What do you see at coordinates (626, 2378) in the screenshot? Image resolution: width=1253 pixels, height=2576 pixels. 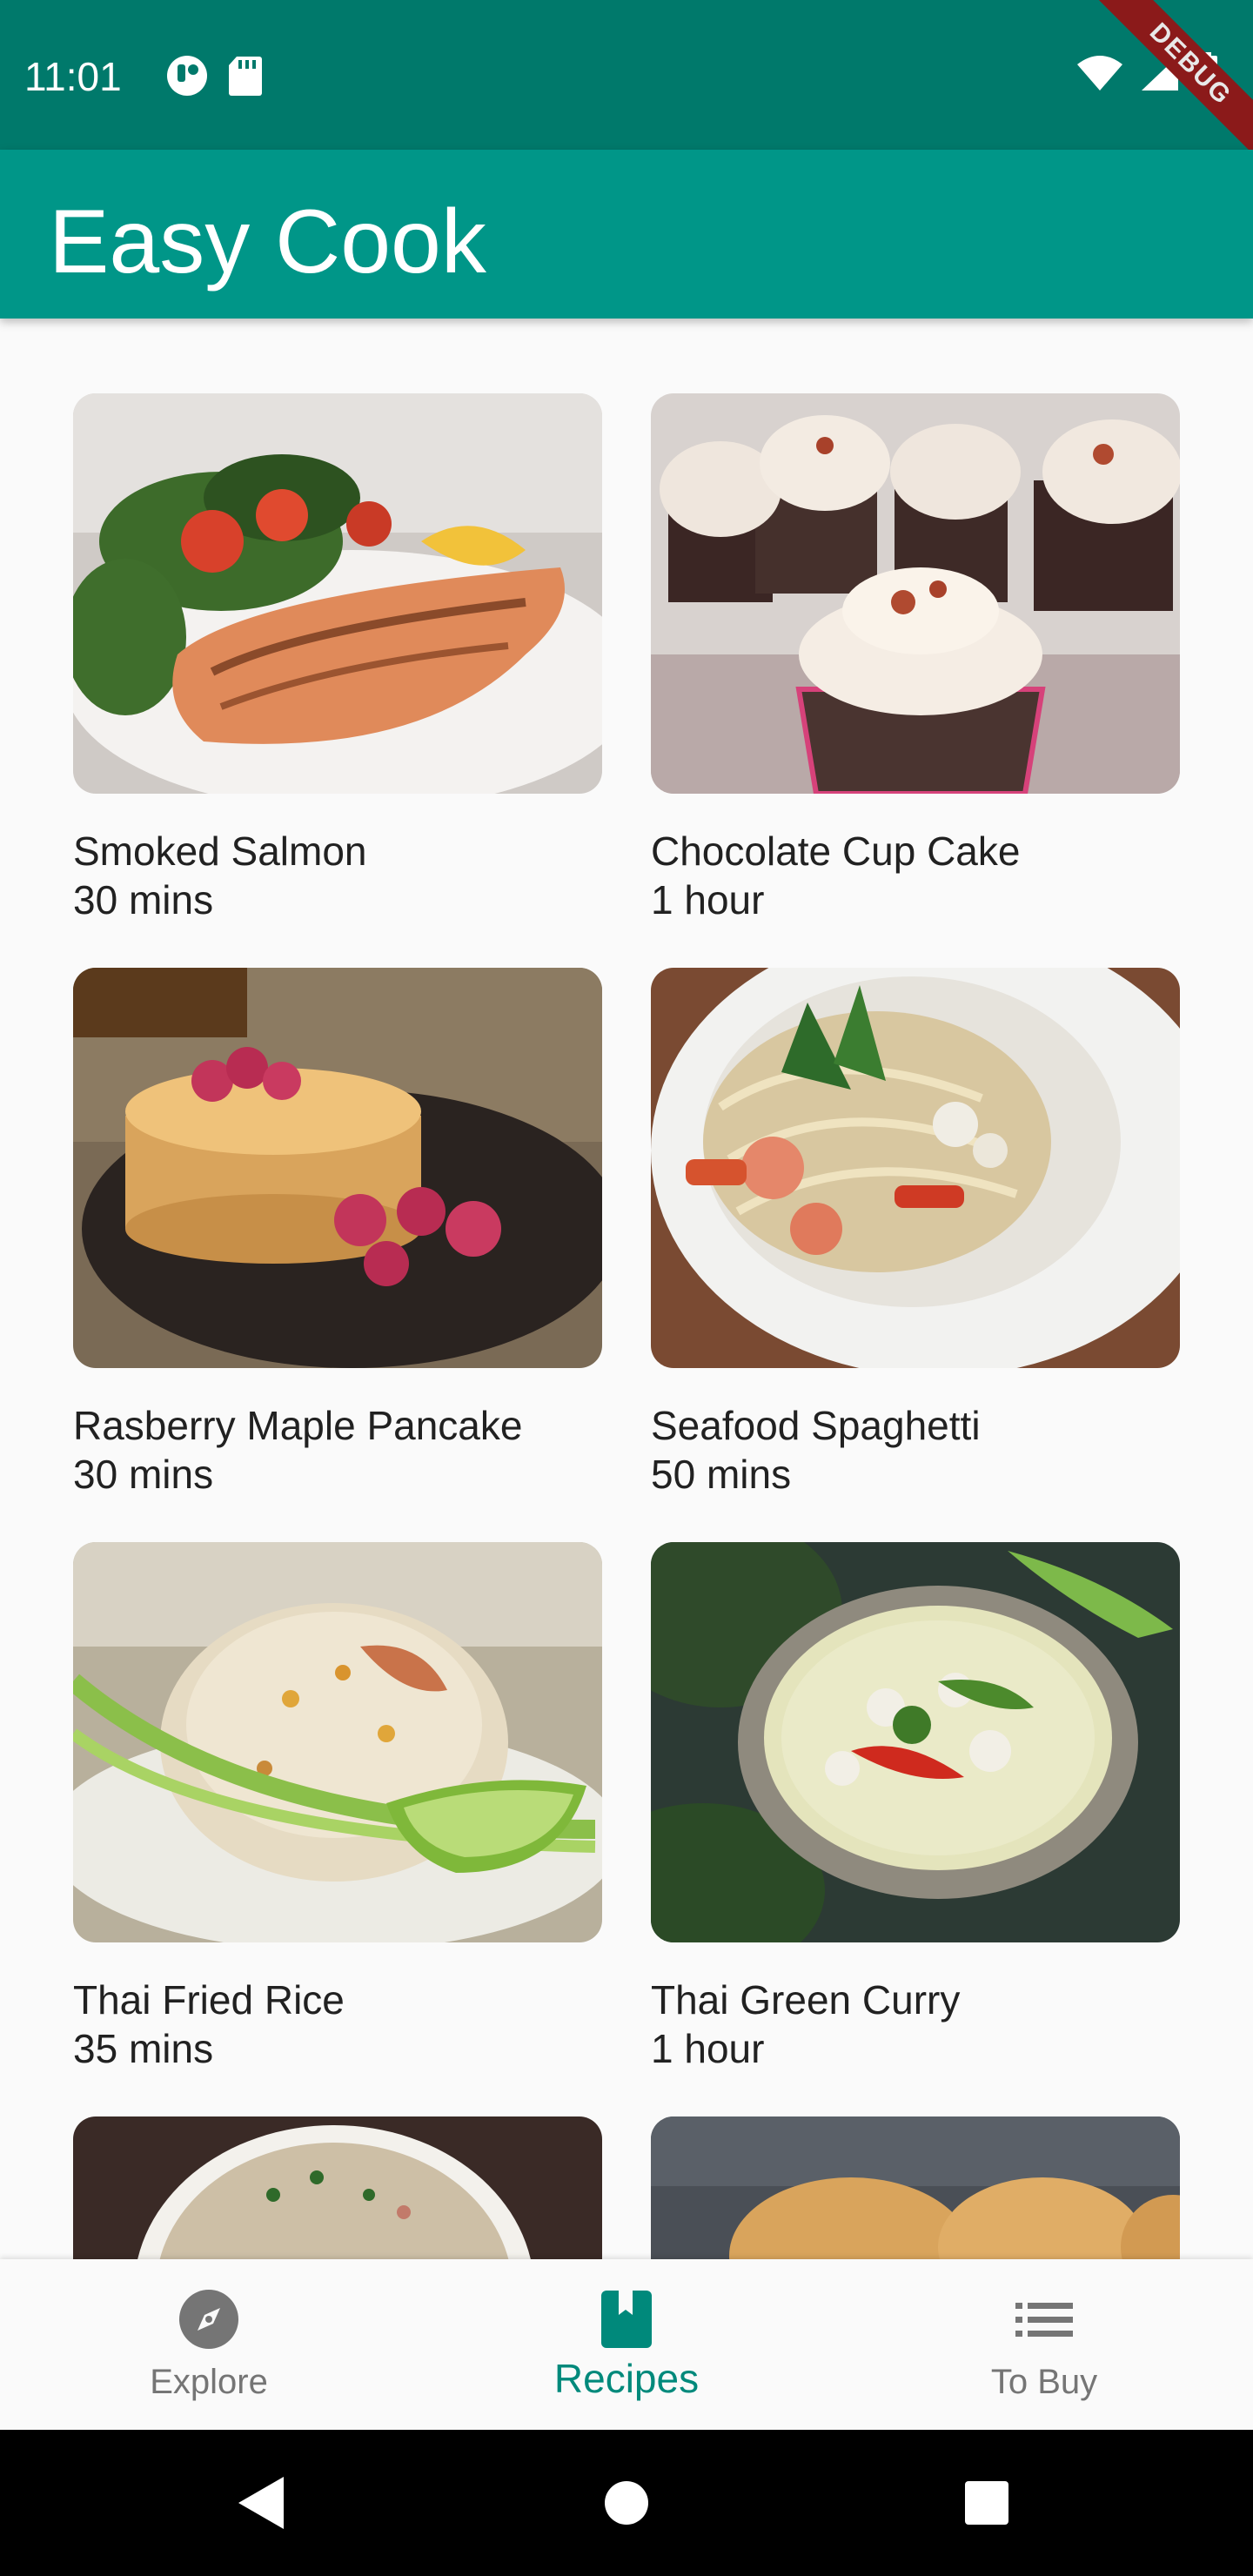 I see `nav-label-recipes: Recipes` at bounding box center [626, 2378].